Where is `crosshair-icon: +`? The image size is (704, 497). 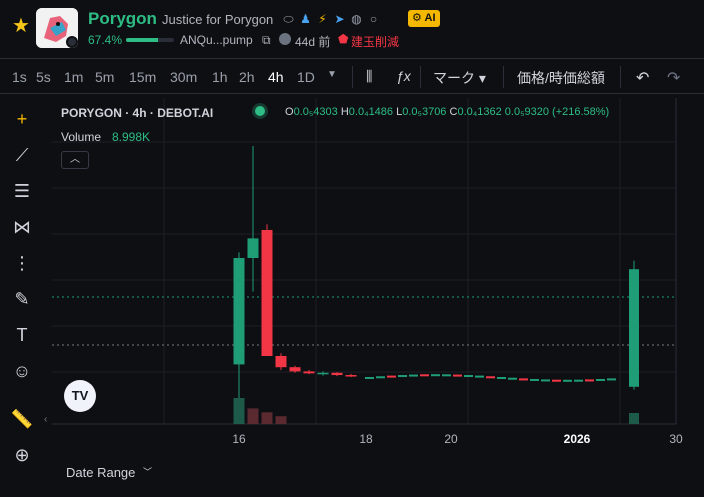
crosshair-icon: + is located at coordinates (22, 119).